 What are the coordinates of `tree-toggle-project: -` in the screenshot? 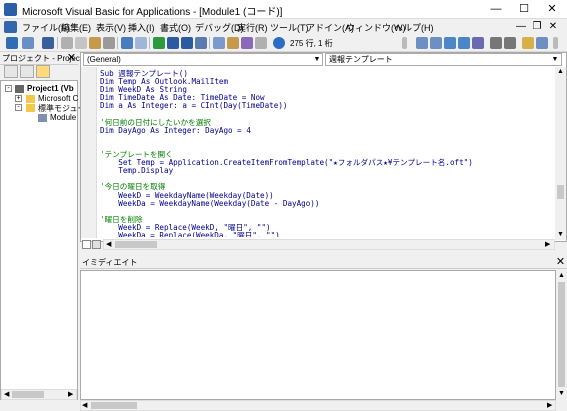 It's located at (8, 88).